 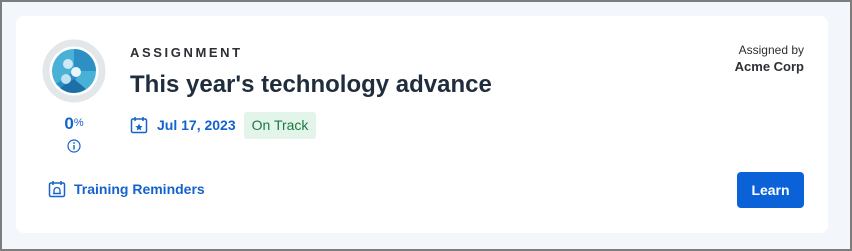 I want to click on progress-percent: 0%, so click(x=74, y=123).